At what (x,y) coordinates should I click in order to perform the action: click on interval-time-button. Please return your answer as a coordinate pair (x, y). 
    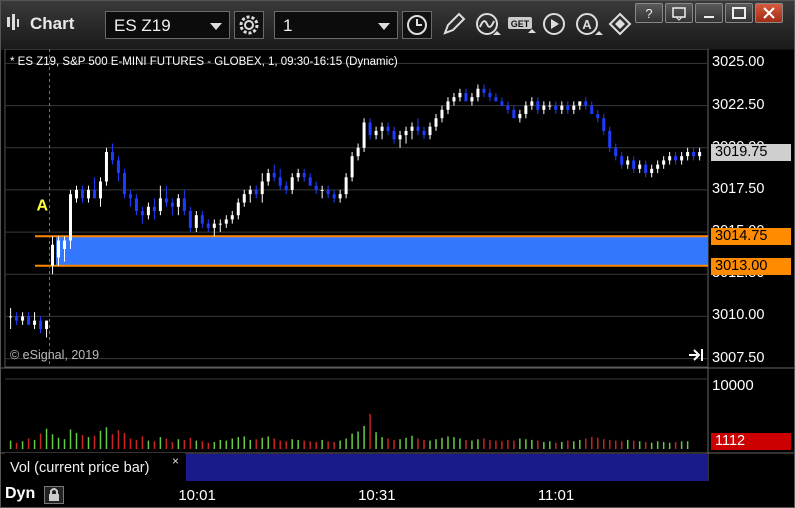
    Looking at the image, I should click on (417, 25).